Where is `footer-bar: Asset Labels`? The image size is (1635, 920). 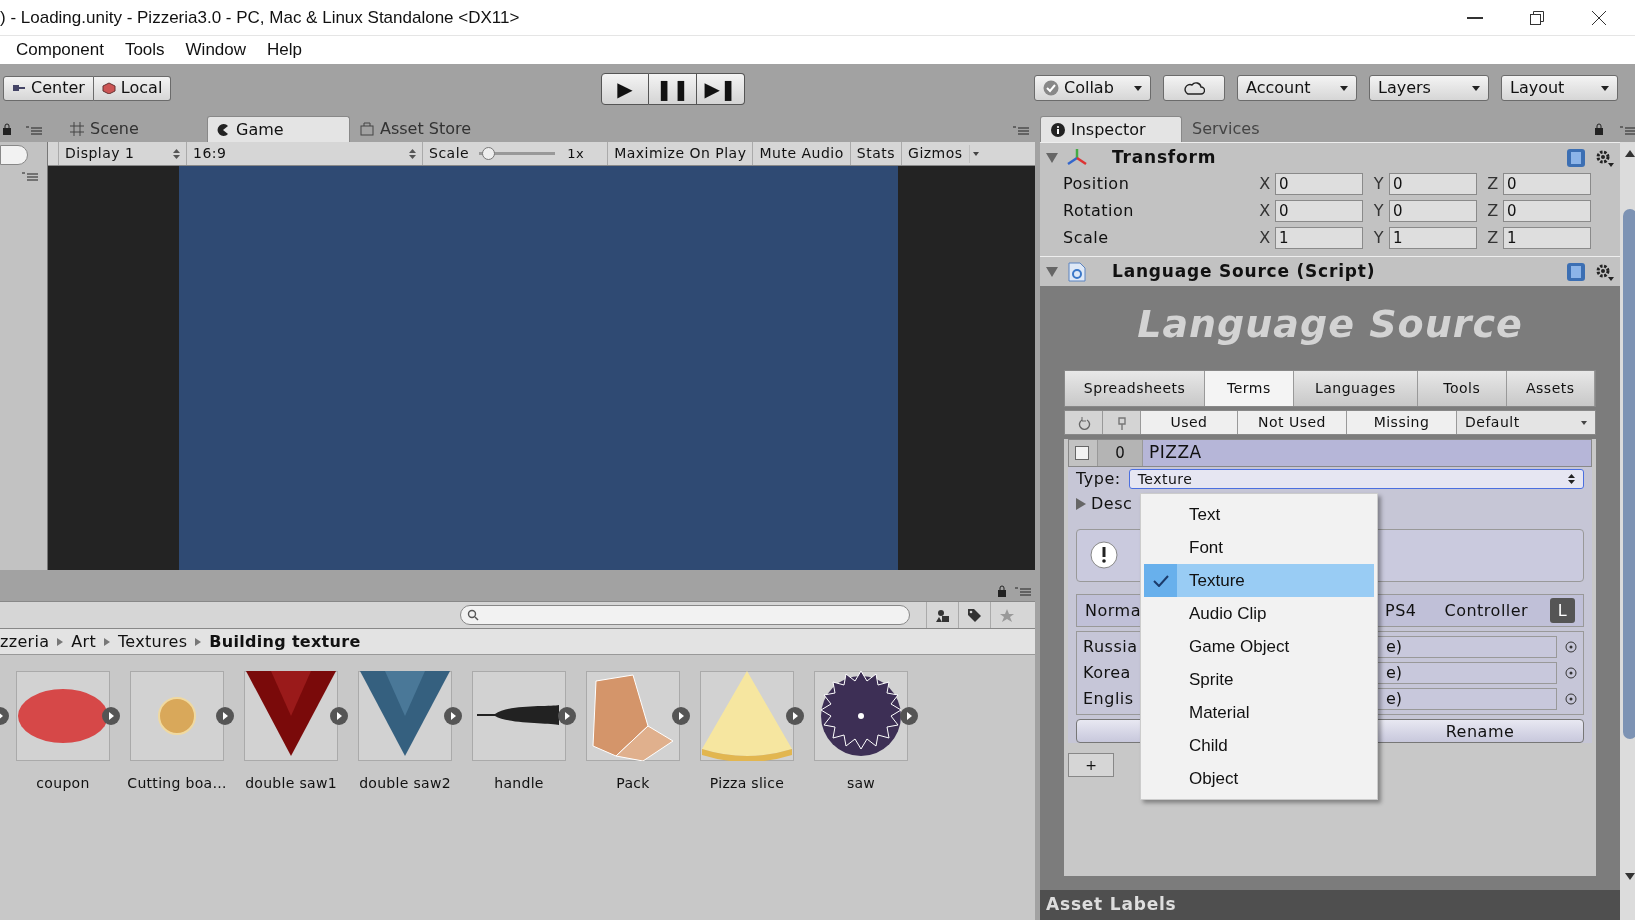 footer-bar: Asset Labels is located at coordinates (1330, 905).